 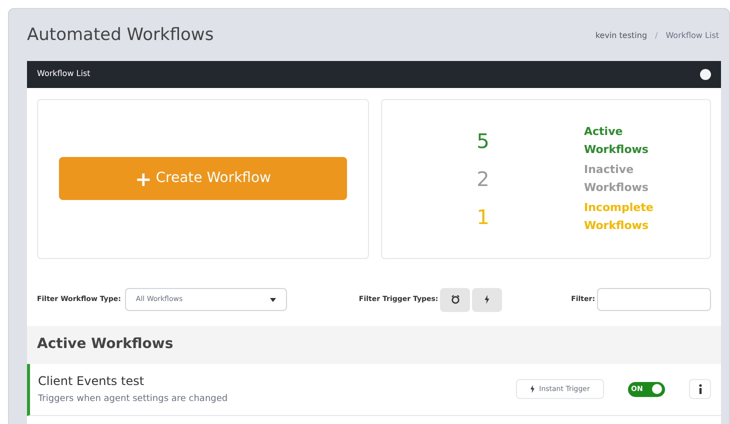 What do you see at coordinates (133, 399) in the screenshot?
I see `workflow-description: Triggers when agent settings are changed` at bounding box center [133, 399].